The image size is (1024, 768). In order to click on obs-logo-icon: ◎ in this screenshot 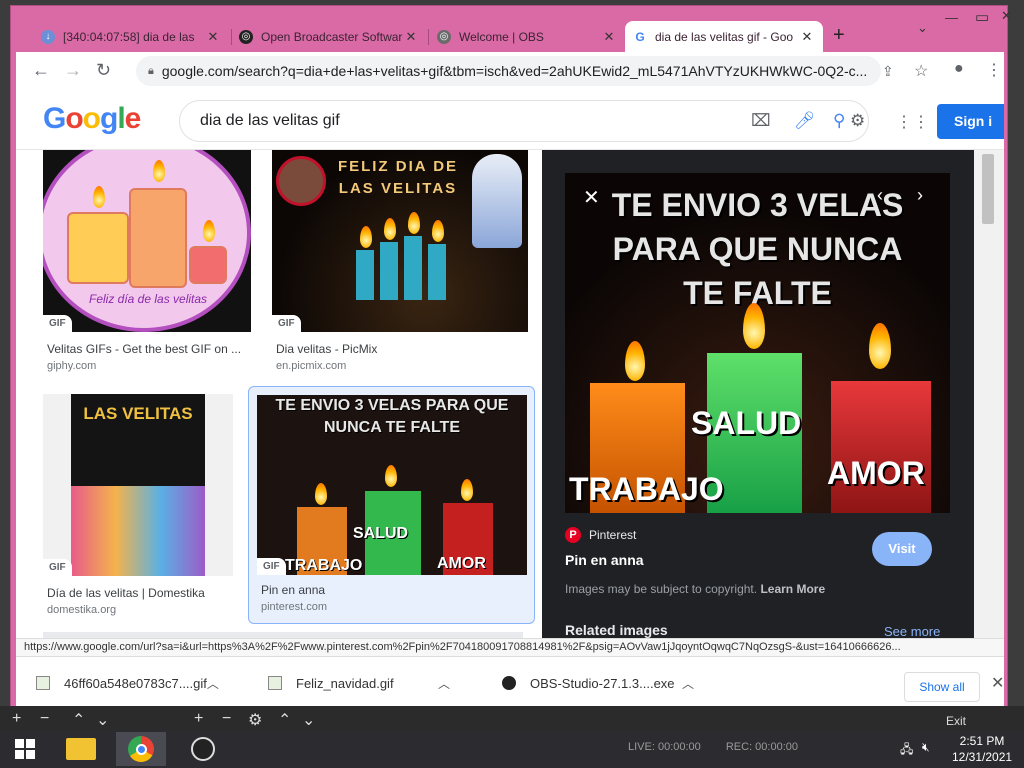, I will do `click(246, 36)`.